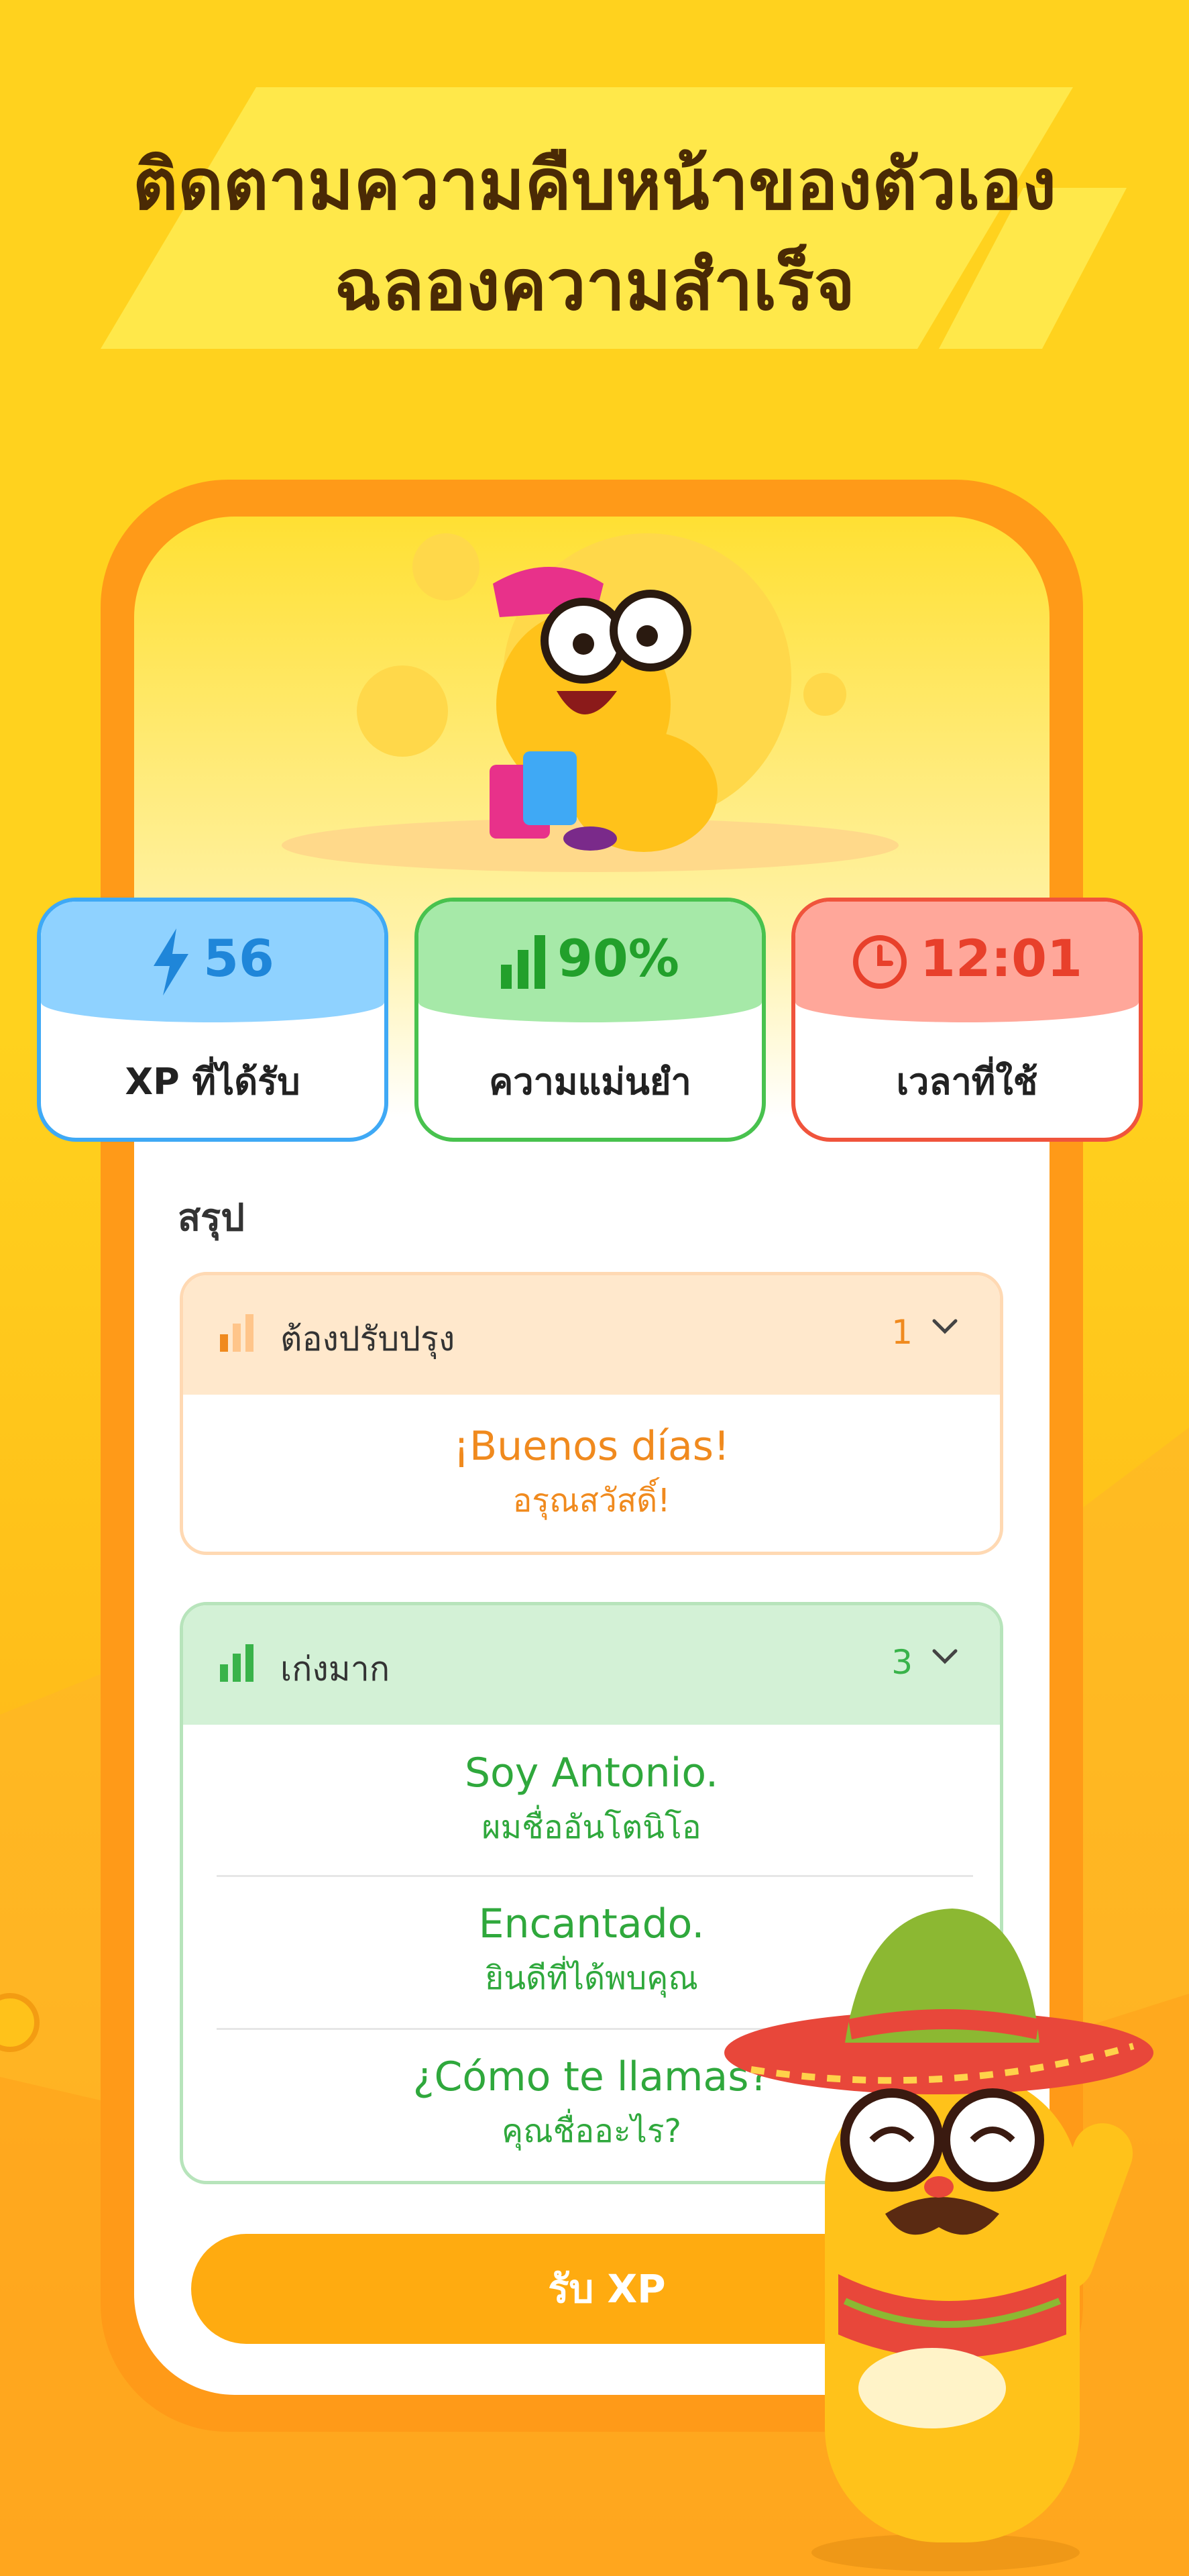 The width and height of the screenshot is (1189, 2576). Describe the element at coordinates (967, 1082) in the screenshot. I see `time-label: เวลาที่ใช้` at that location.